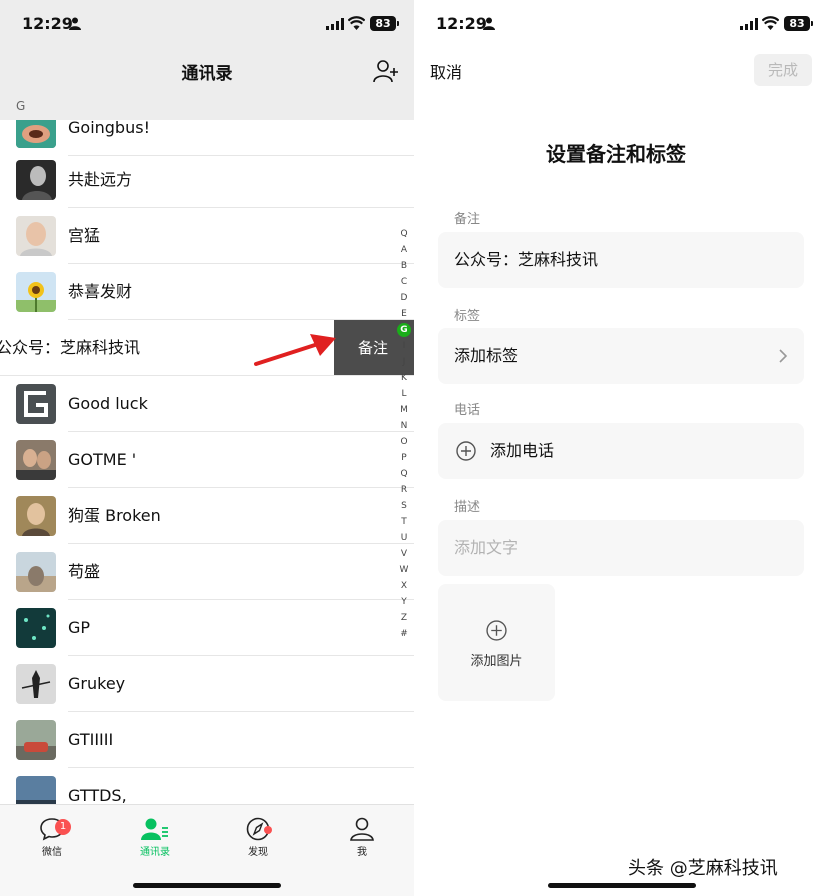 Image resolution: width=818 pixels, height=896 pixels. I want to click on index-letter: Z, so click(404, 618).